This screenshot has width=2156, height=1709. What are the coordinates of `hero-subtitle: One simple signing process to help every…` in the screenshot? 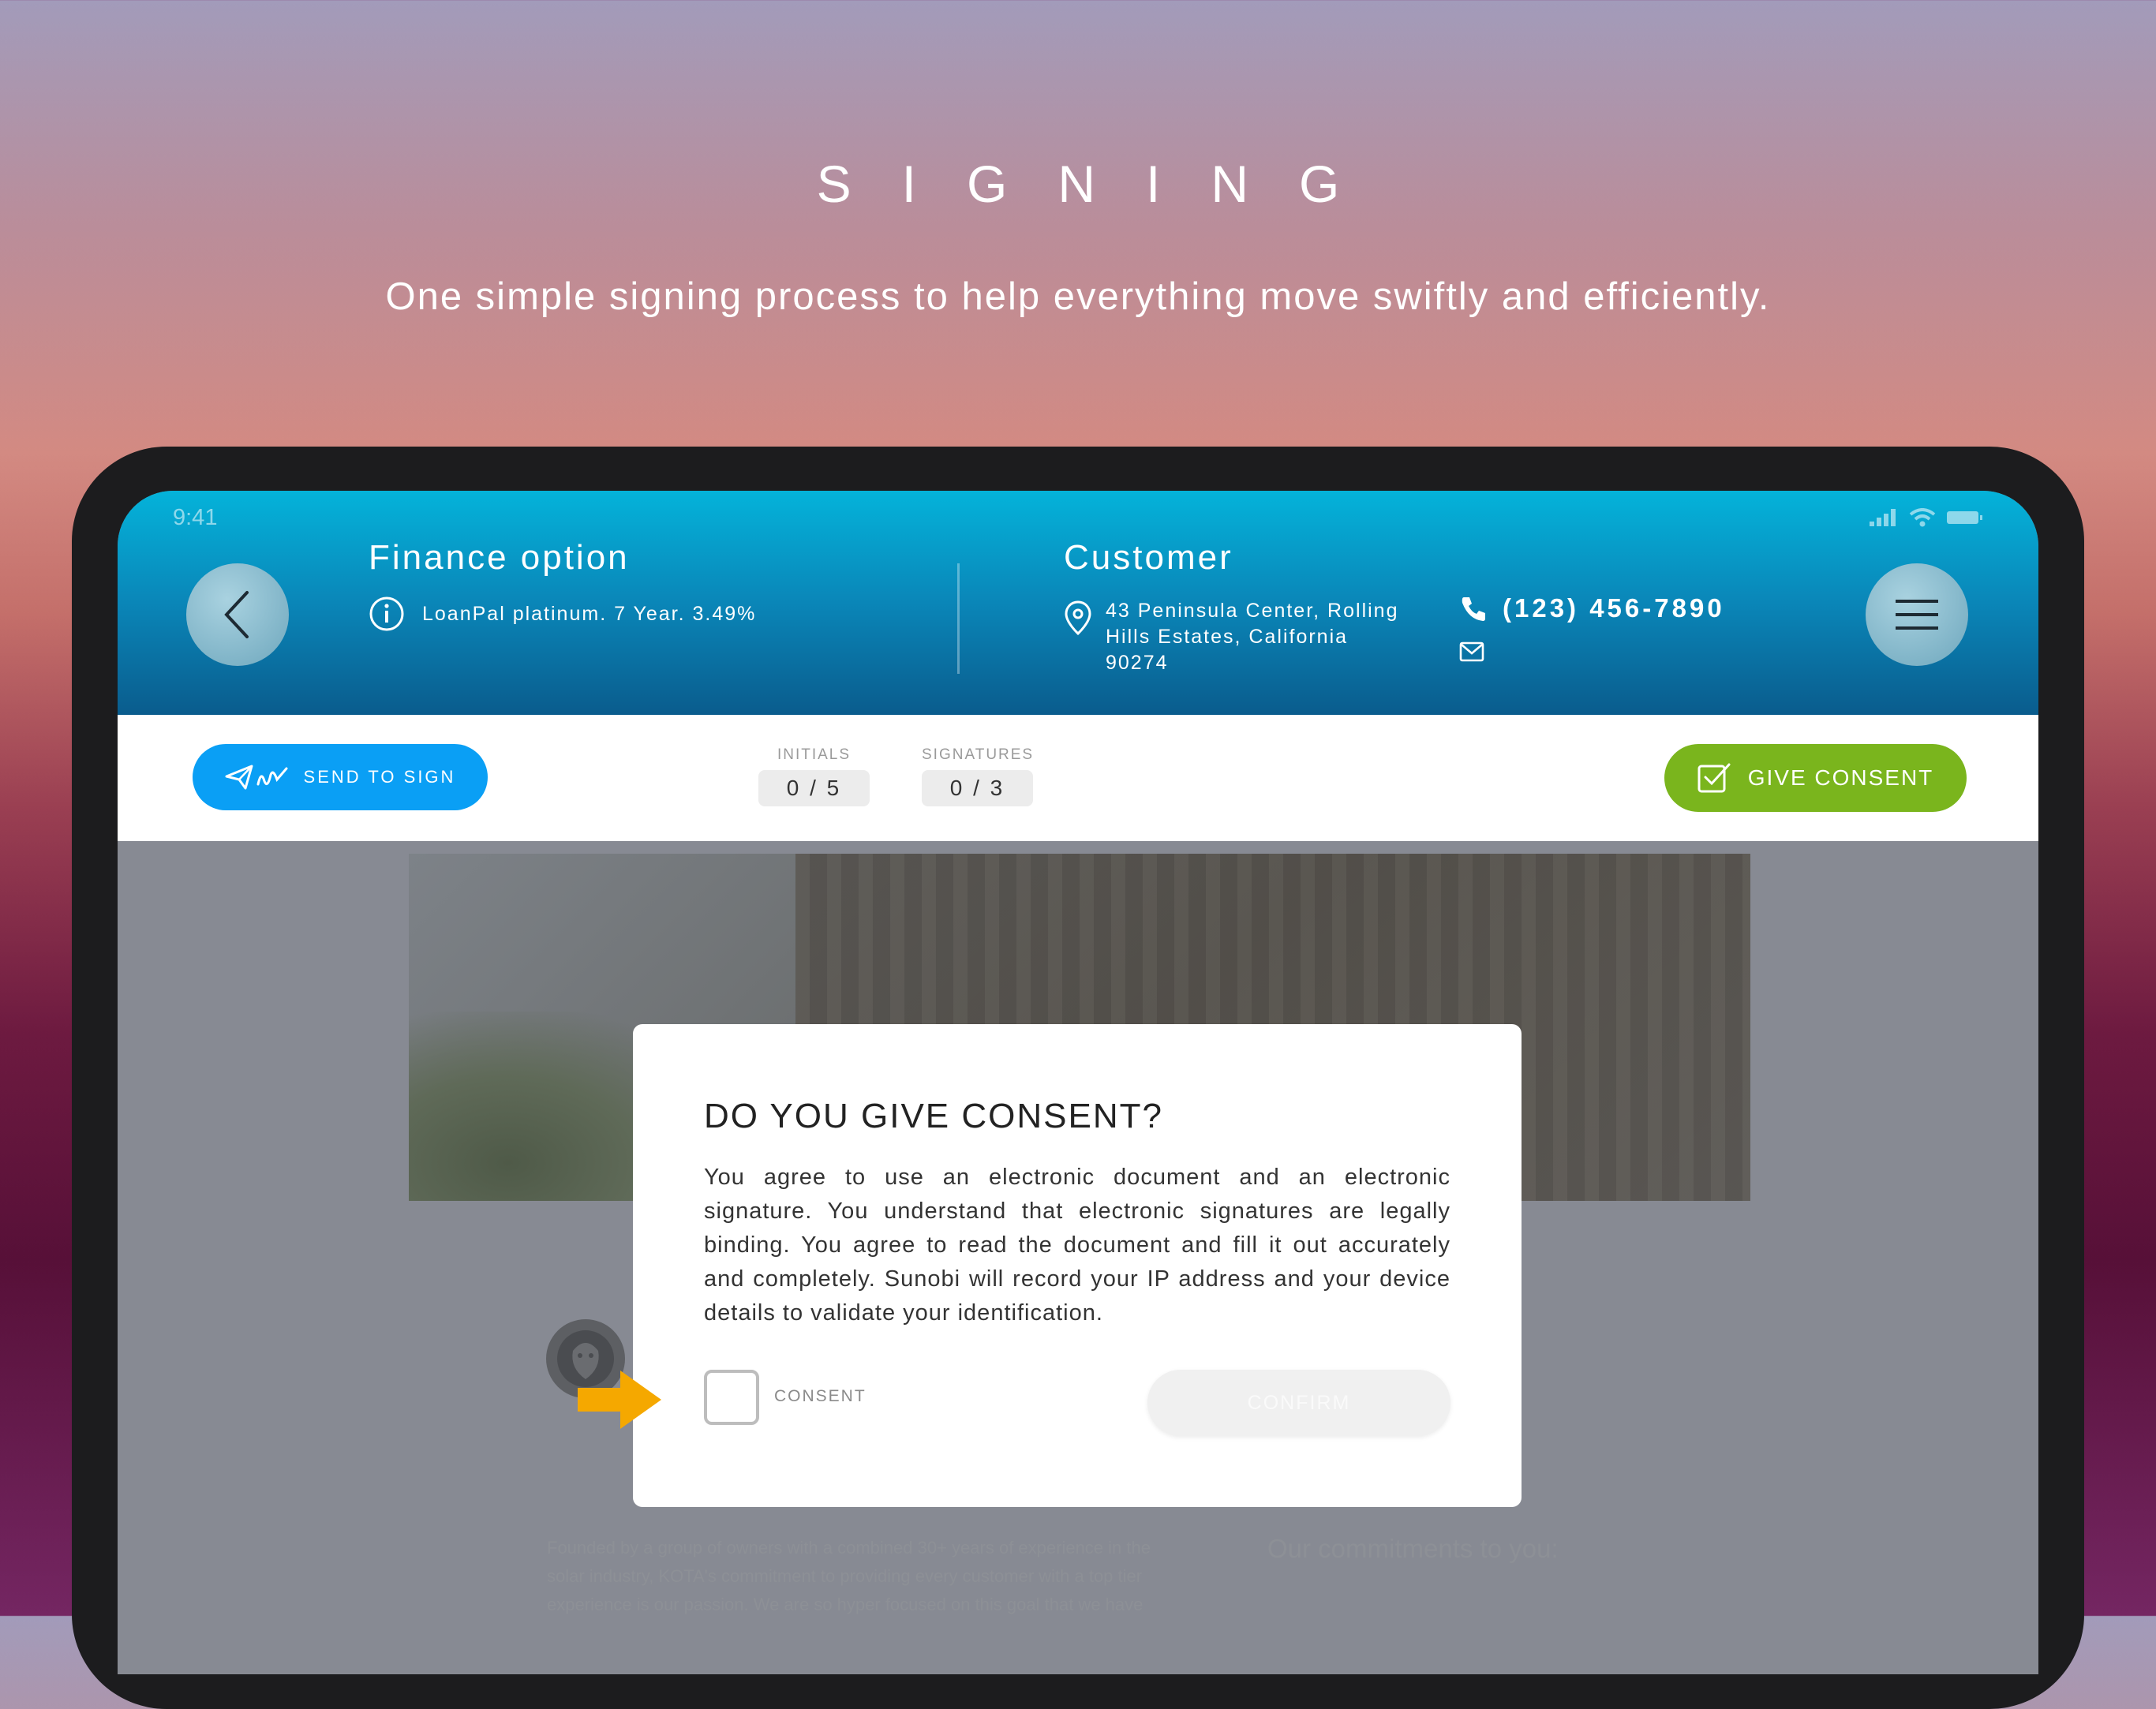 It's located at (1078, 296).